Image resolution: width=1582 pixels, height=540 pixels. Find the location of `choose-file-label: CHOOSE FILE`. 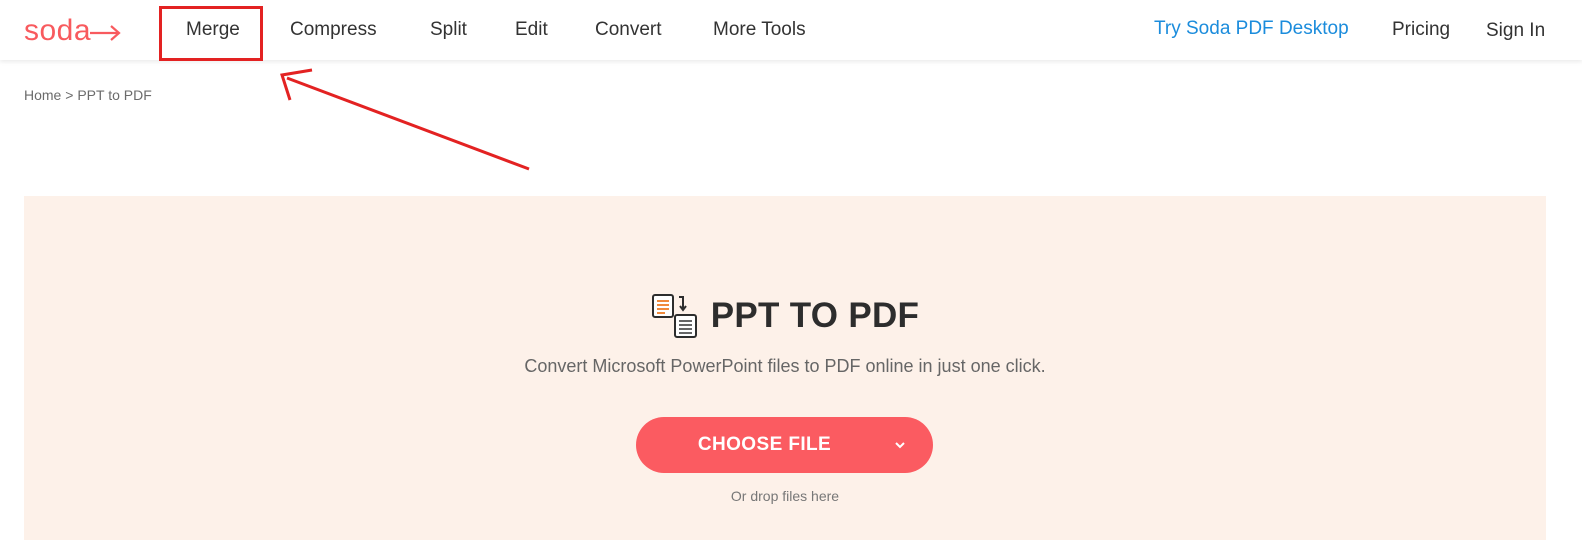

choose-file-label: CHOOSE FILE is located at coordinates (764, 444).